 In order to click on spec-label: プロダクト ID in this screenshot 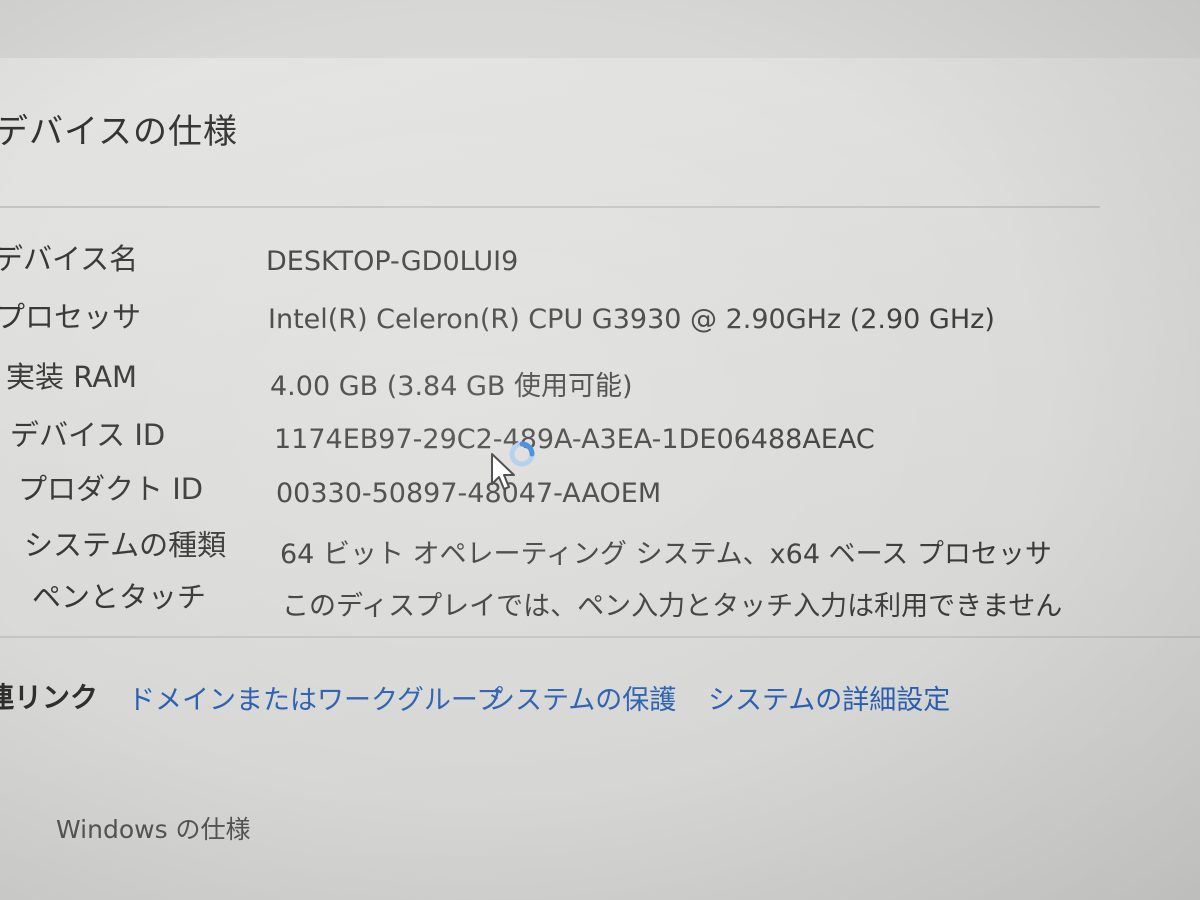, I will do `click(111, 489)`.